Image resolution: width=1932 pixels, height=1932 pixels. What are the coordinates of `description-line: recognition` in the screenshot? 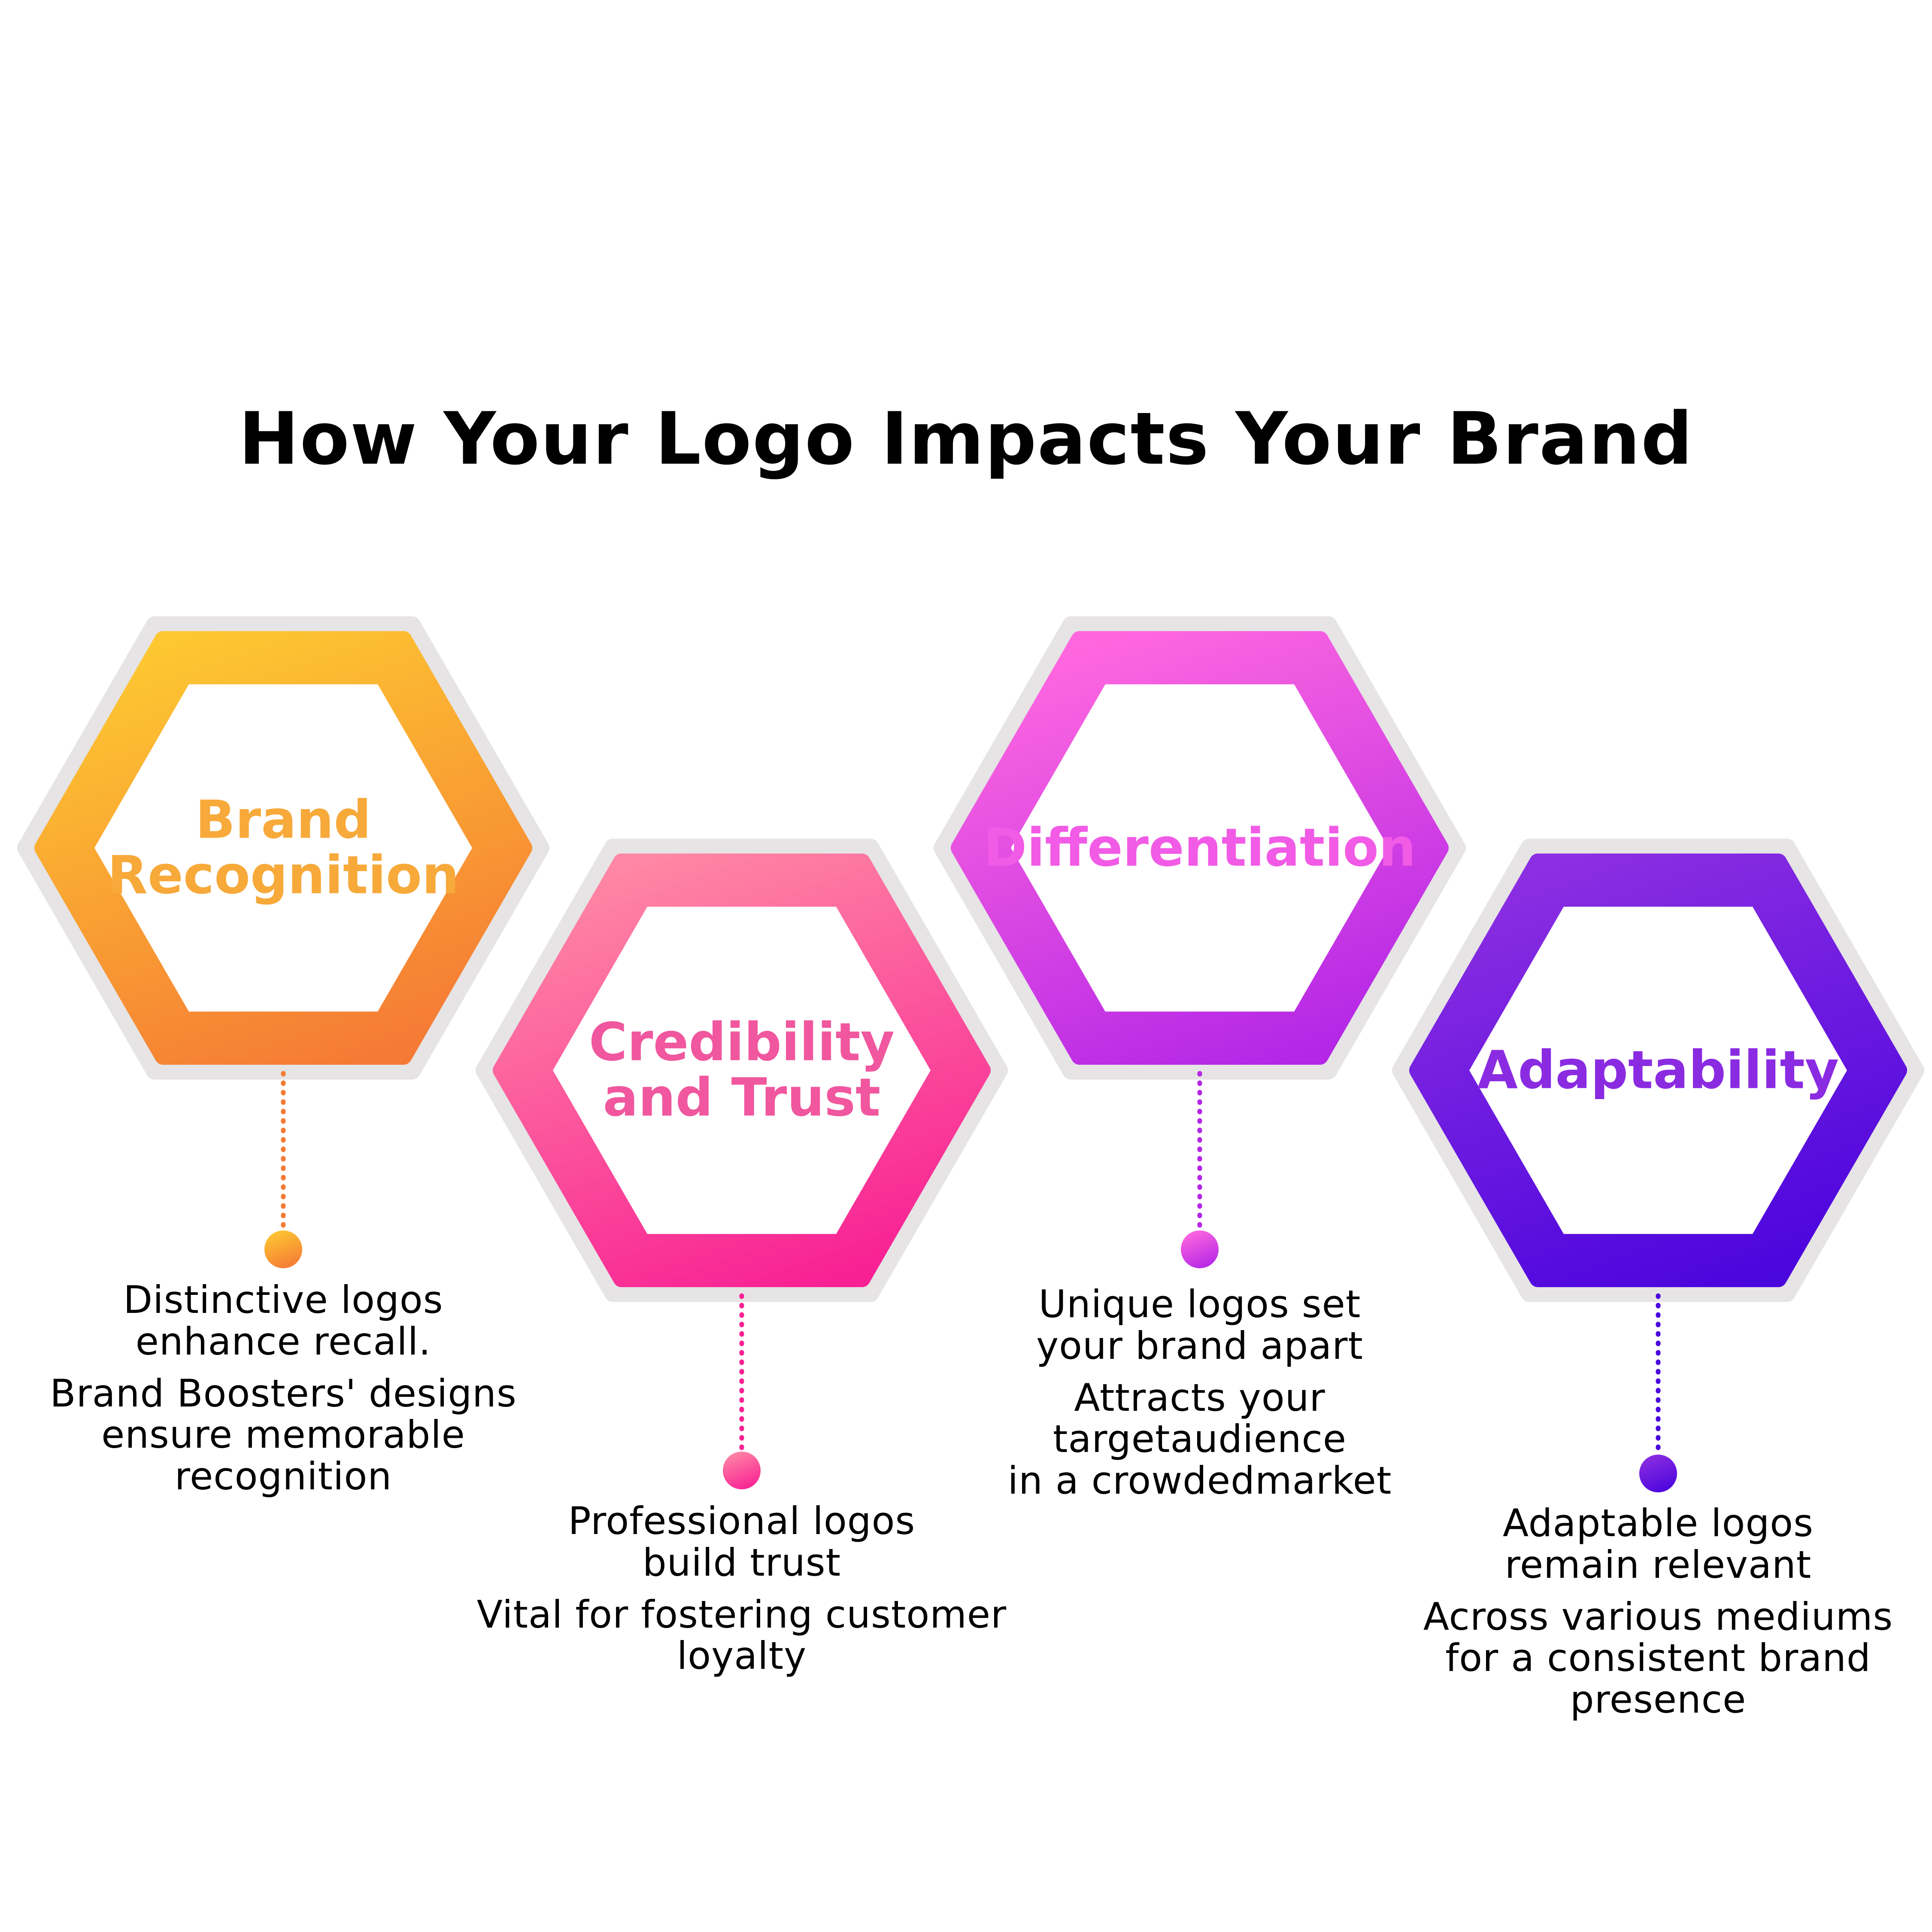 It's located at (283, 1477).